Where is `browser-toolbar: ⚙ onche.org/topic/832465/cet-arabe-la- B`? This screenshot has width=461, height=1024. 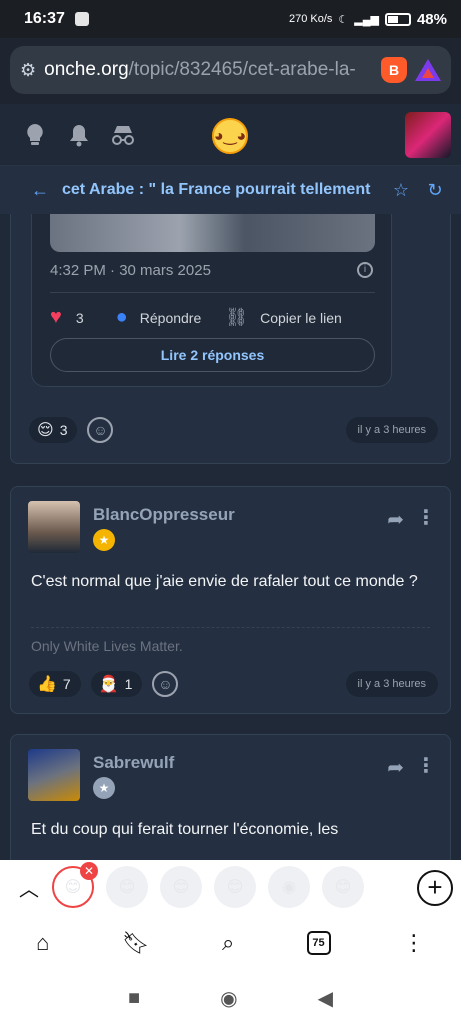 browser-toolbar: ⚙ onche.org/topic/832465/cet-arabe-la- B is located at coordinates (230, 71).